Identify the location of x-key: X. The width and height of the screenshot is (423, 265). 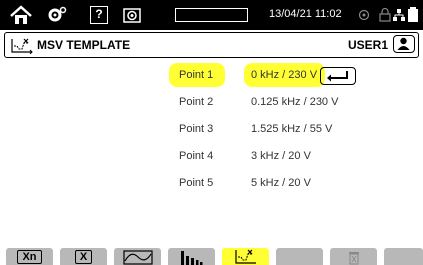
(83, 256).